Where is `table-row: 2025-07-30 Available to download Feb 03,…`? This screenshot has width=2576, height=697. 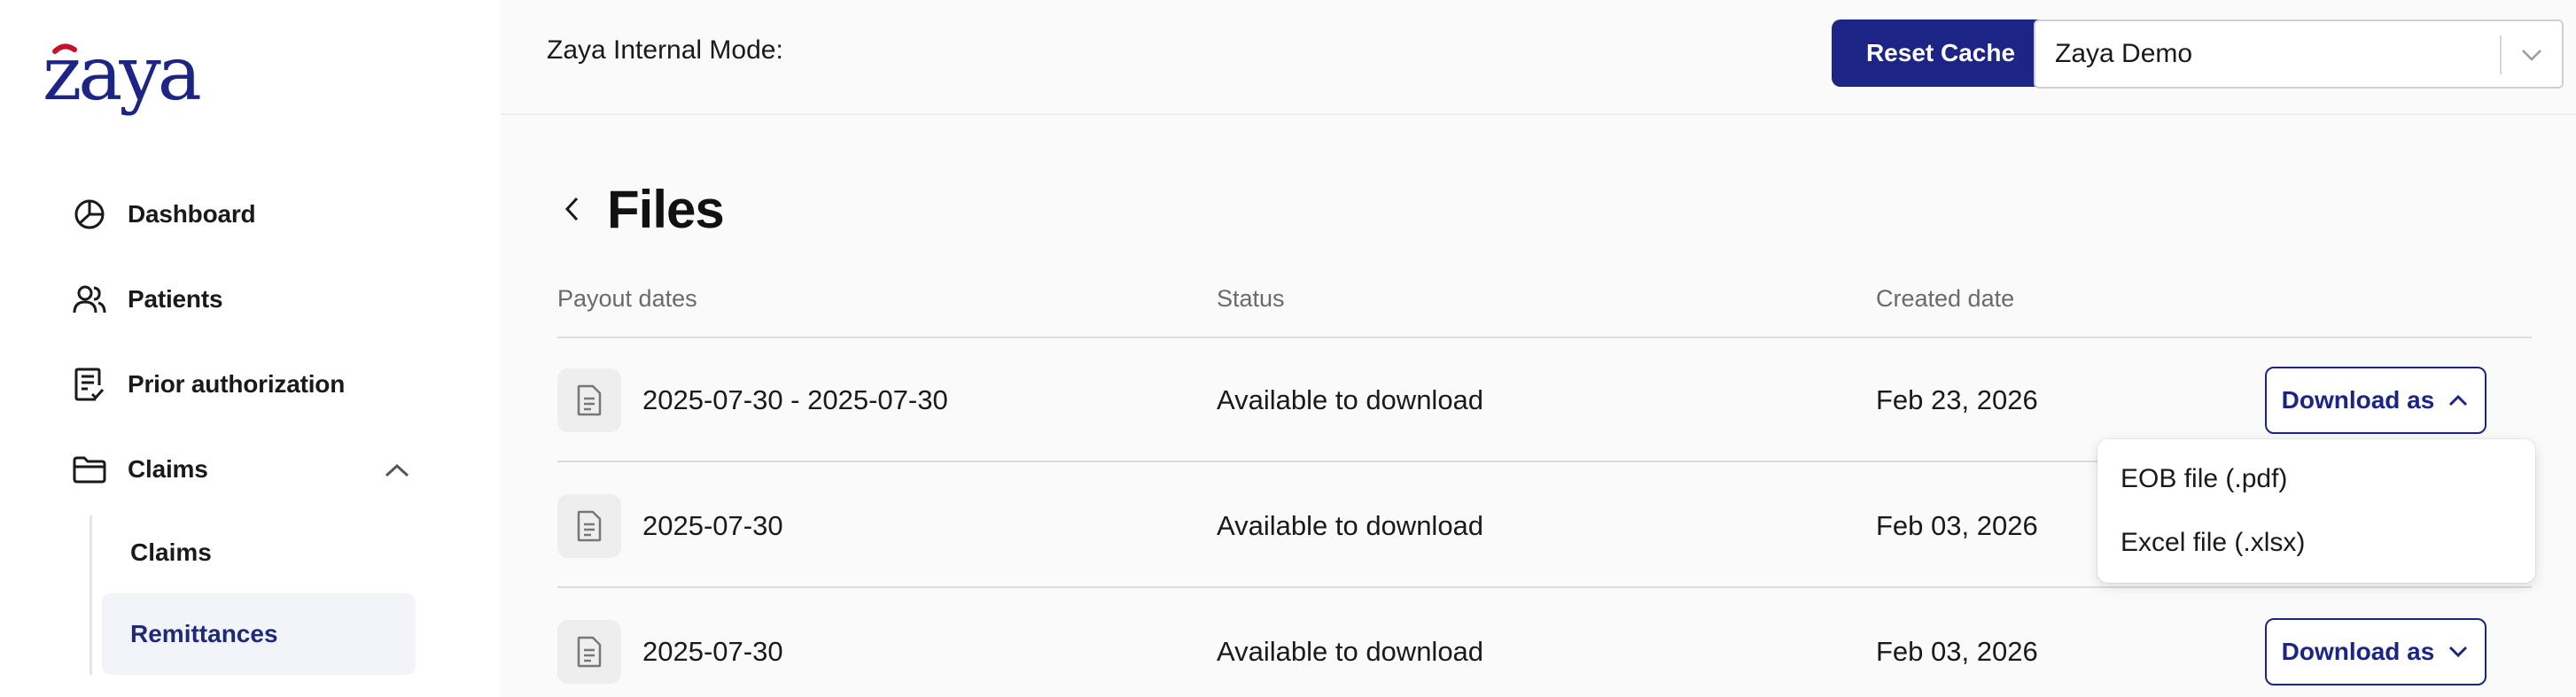
table-row: 2025-07-30 Available to download Feb 03,… is located at coordinates (1544, 643).